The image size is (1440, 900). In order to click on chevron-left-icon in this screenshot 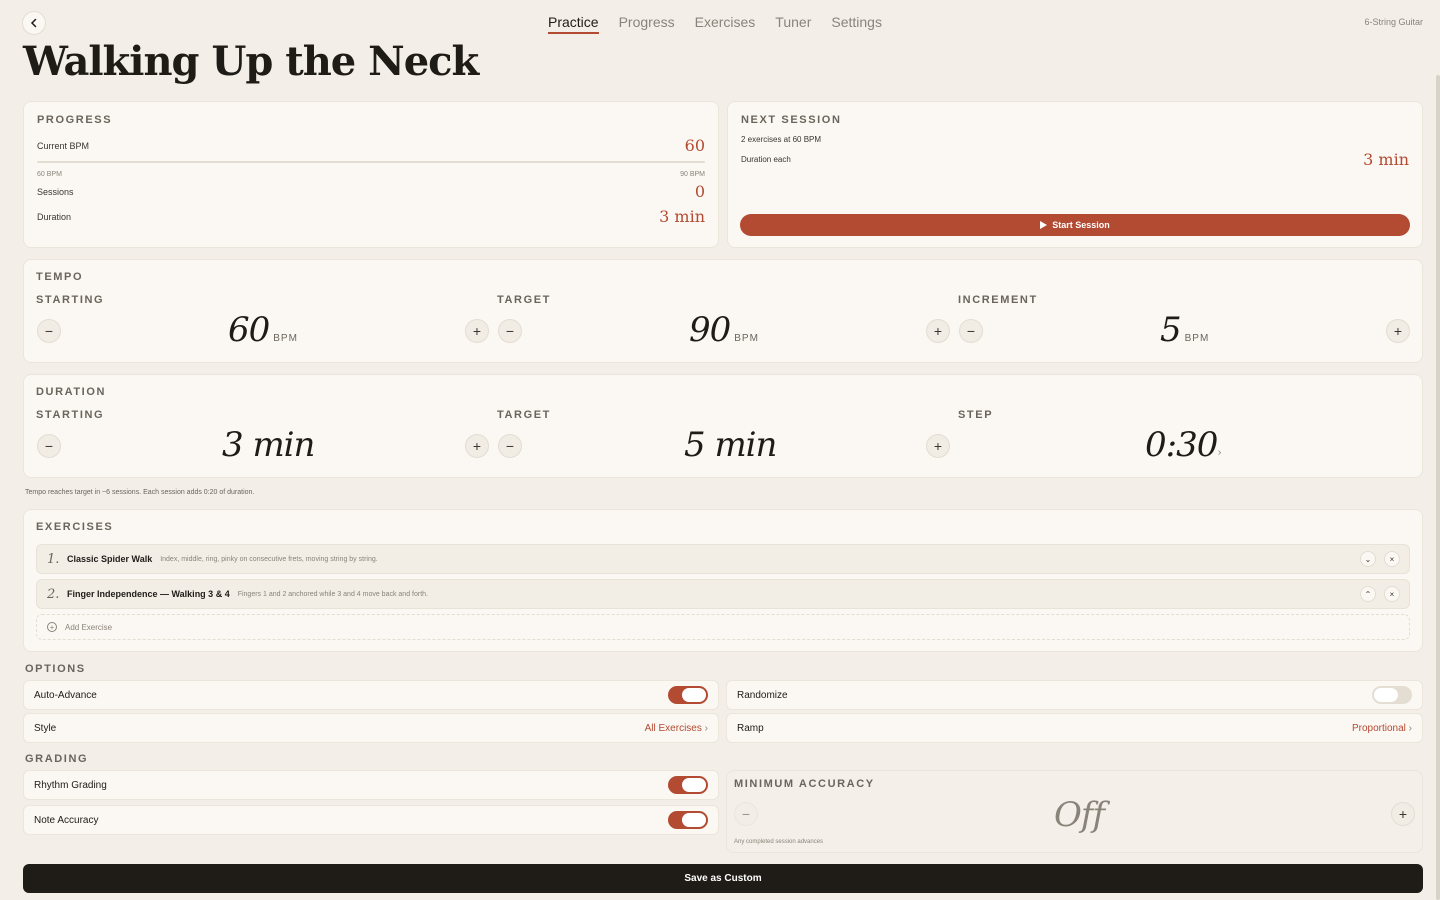, I will do `click(33, 23)`.